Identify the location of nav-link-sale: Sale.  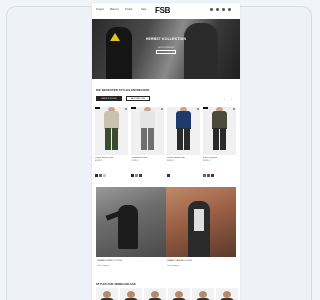
(143, 9).